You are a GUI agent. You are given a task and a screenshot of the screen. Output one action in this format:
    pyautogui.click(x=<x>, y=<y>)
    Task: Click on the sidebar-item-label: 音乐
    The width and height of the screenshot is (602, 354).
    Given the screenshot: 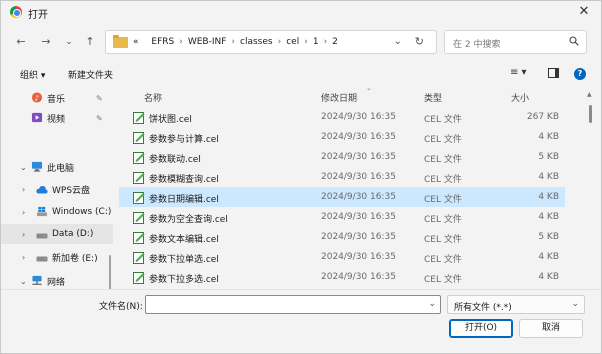 What is the action you would take?
    pyautogui.click(x=56, y=99)
    